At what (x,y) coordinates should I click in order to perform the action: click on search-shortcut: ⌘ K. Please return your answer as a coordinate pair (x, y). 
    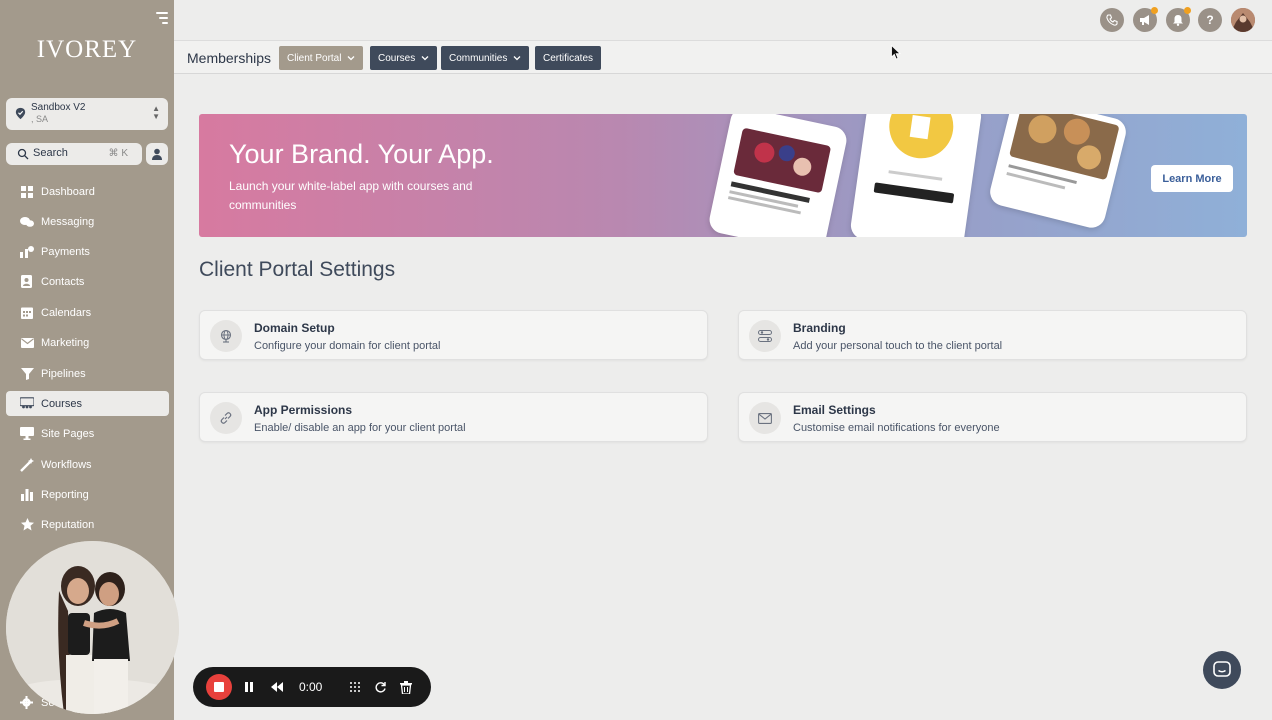
    Looking at the image, I should click on (118, 153).